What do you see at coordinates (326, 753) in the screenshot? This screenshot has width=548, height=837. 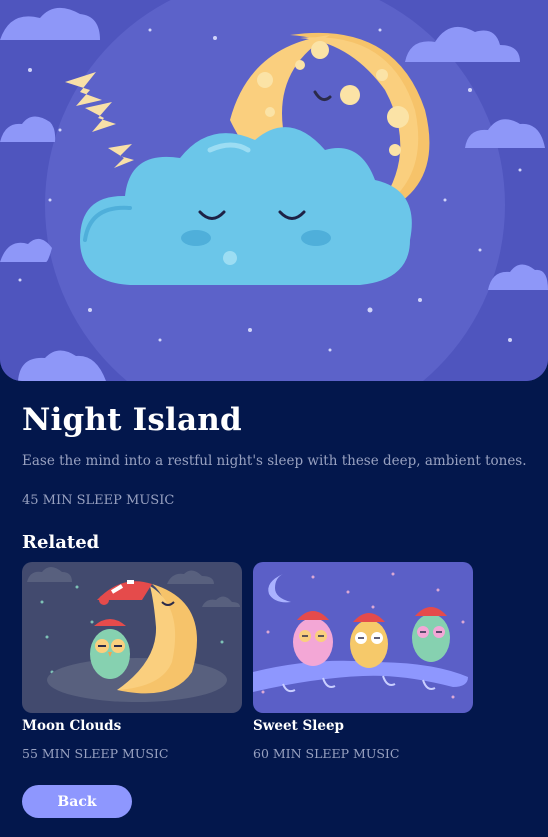 I see `related-card-duration: 60 MIN SLEEP MUSIC` at bounding box center [326, 753].